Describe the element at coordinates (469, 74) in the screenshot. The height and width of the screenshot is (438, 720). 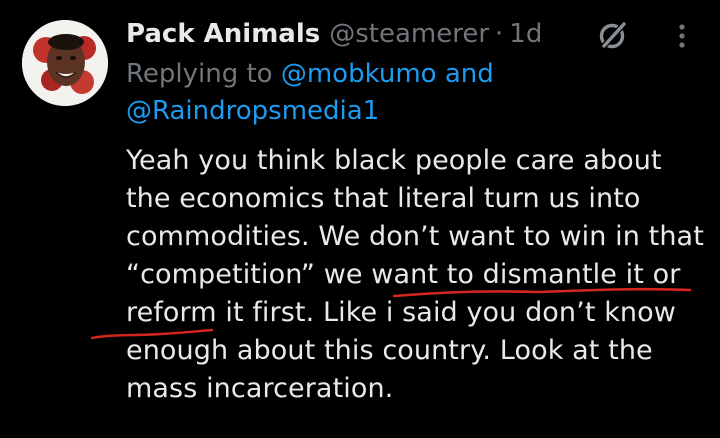
I see `mention-conjunction: and` at that location.